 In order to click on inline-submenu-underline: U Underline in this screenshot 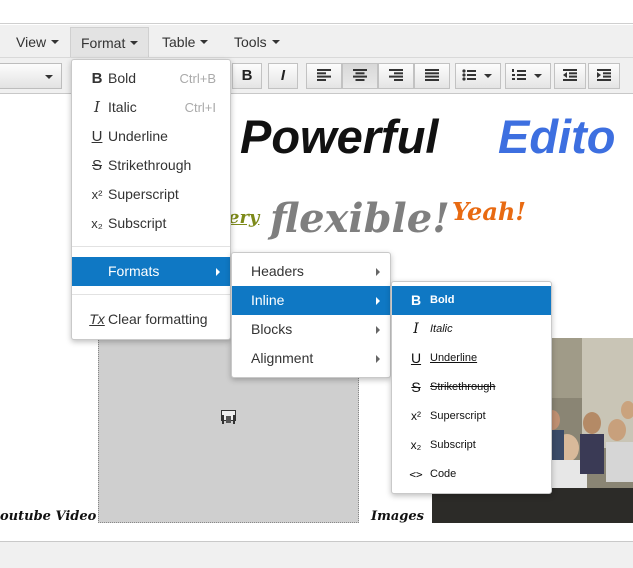, I will do `click(471, 358)`.